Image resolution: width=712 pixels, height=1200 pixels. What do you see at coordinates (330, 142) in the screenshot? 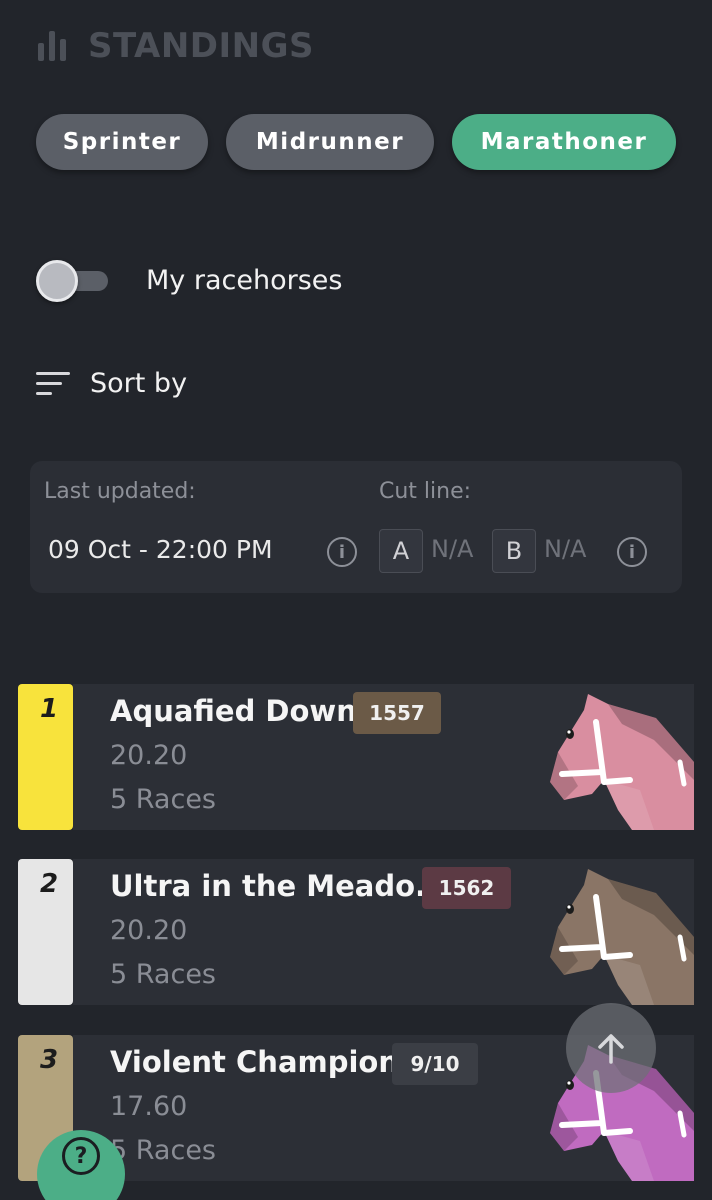
I see `tab-midrunner: Midrunner` at bounding box center [330, 142].